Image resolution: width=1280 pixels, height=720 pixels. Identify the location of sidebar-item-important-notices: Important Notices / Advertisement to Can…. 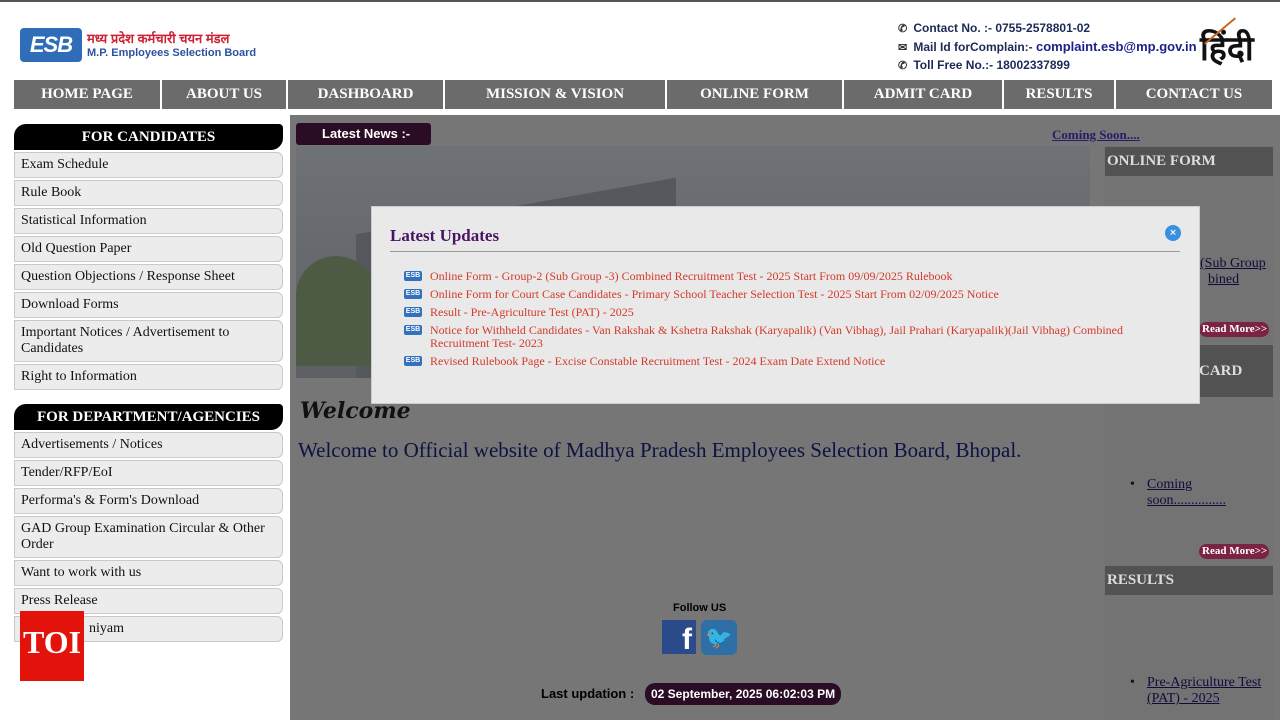
(148, 341).